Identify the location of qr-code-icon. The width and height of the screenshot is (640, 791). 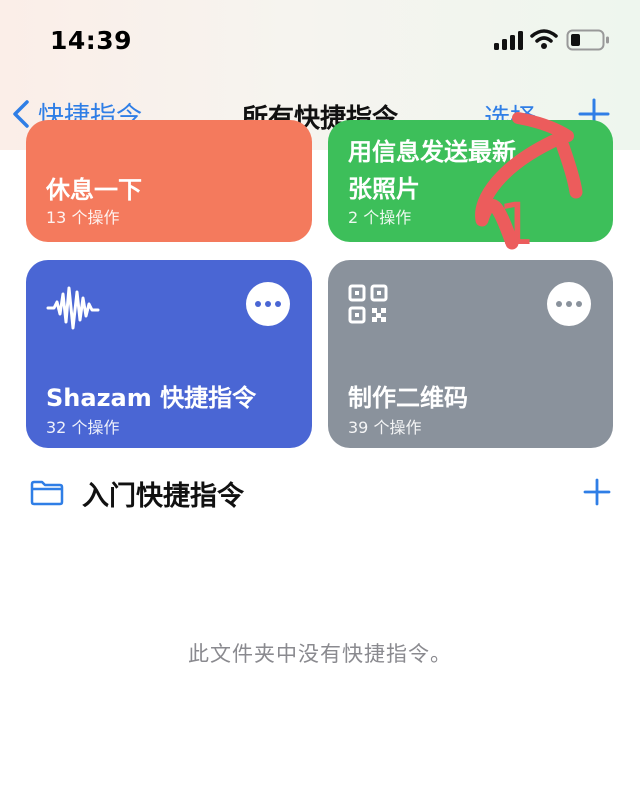
(368, 304).